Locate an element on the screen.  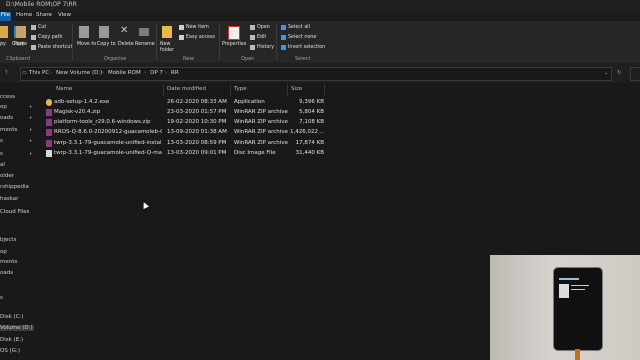
file-size: 5,804 KB is located at coordinates (311, 112).